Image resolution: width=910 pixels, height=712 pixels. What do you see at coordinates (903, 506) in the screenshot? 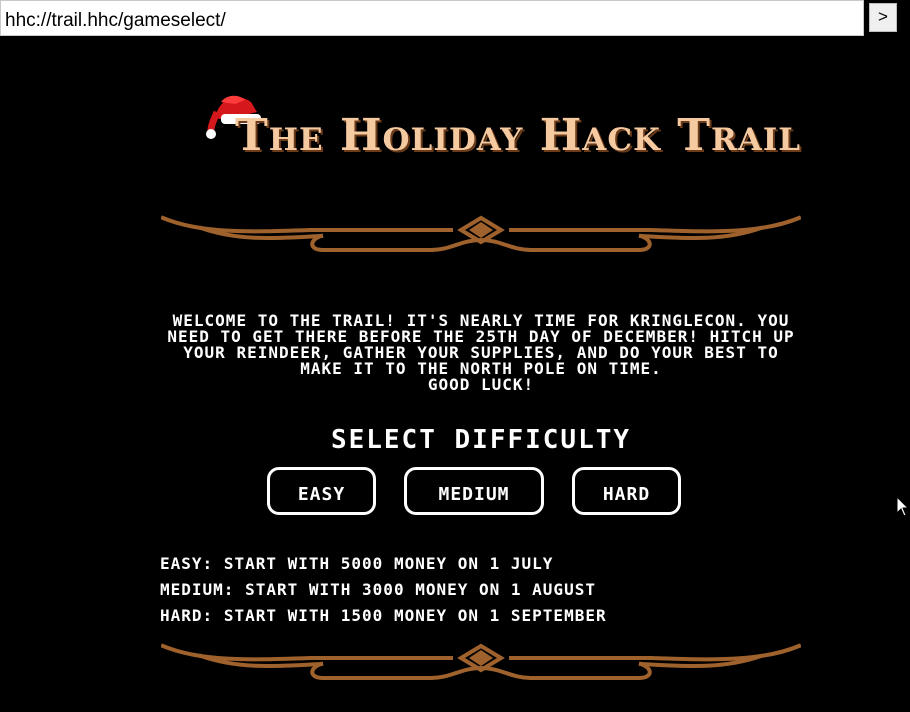
I see `mouse-cursor-icon` at bounding box center [903, 506].